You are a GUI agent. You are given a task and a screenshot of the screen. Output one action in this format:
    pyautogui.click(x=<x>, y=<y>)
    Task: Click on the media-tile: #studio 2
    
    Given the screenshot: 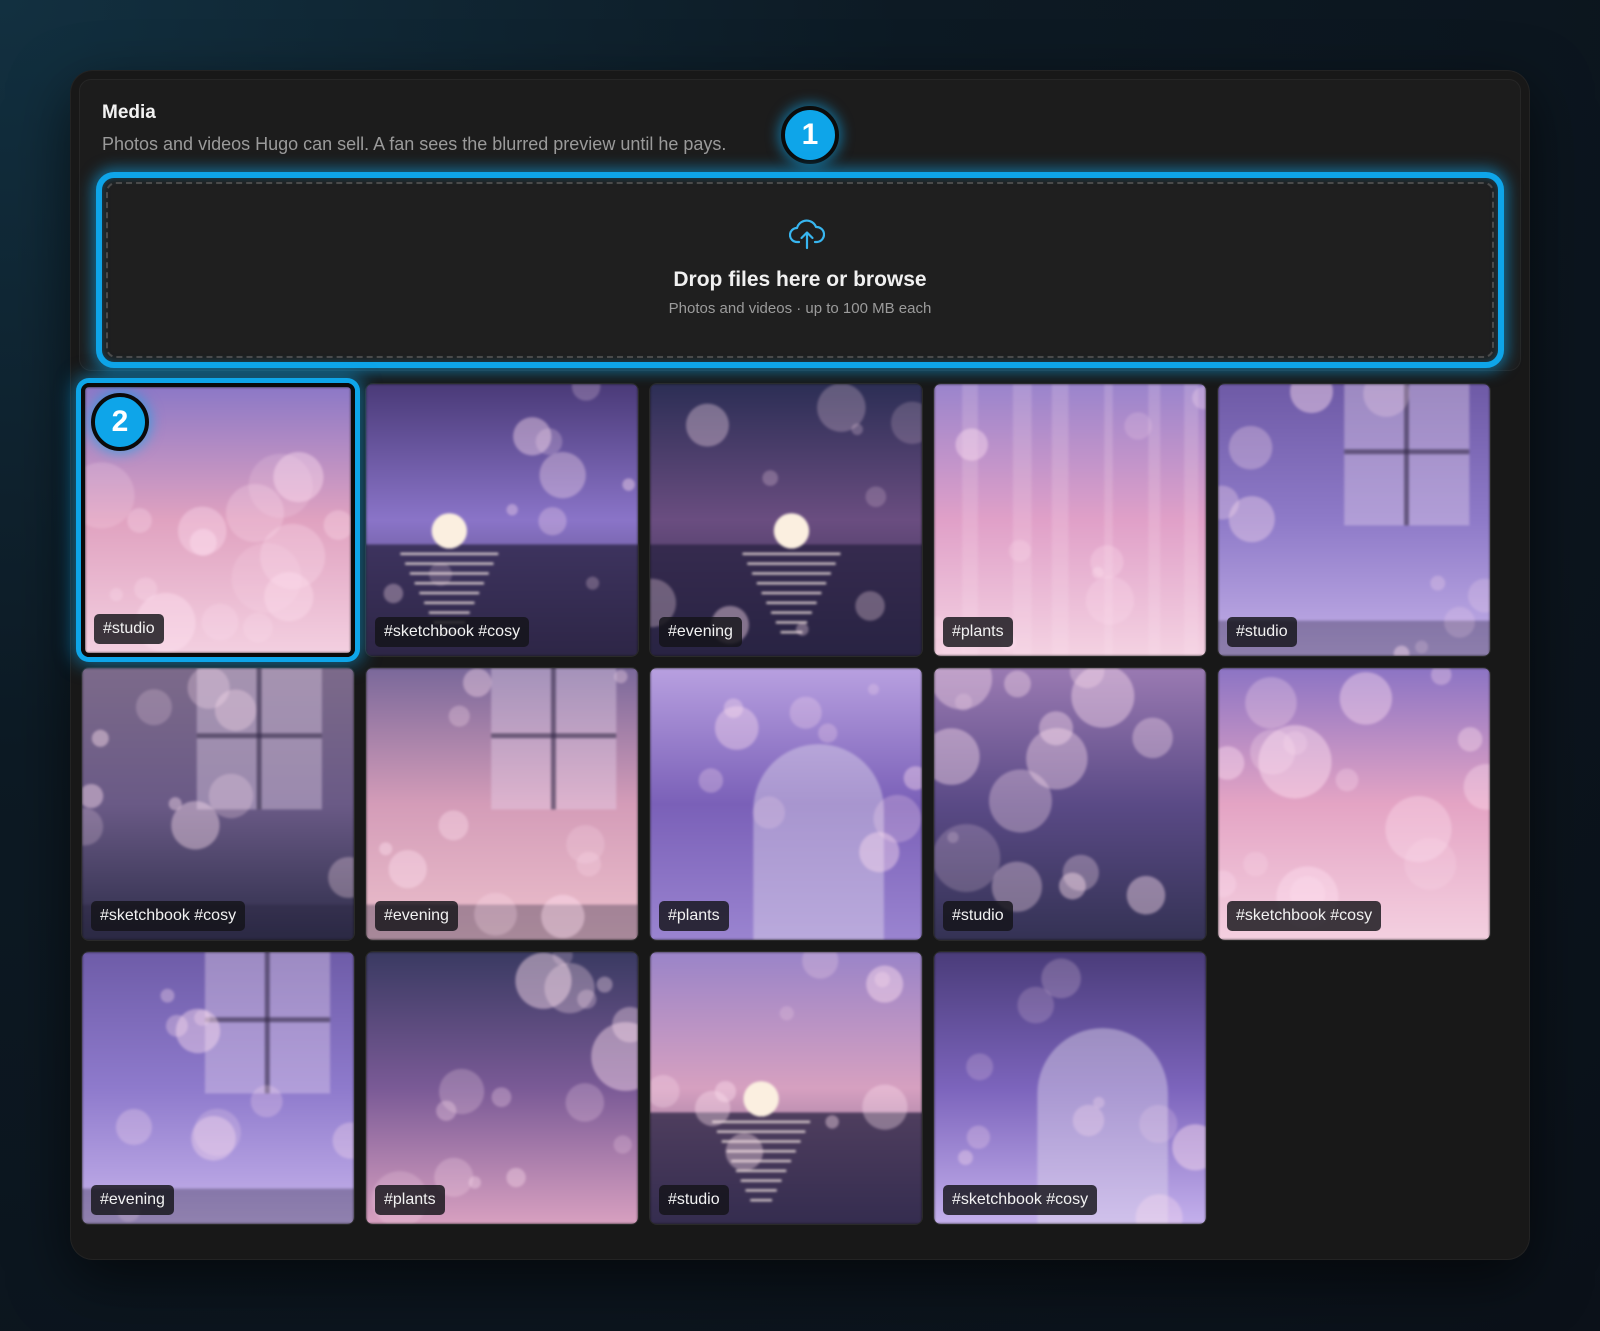 What is the action you would take?
    pyautogui.click(x=218, y=520)
    